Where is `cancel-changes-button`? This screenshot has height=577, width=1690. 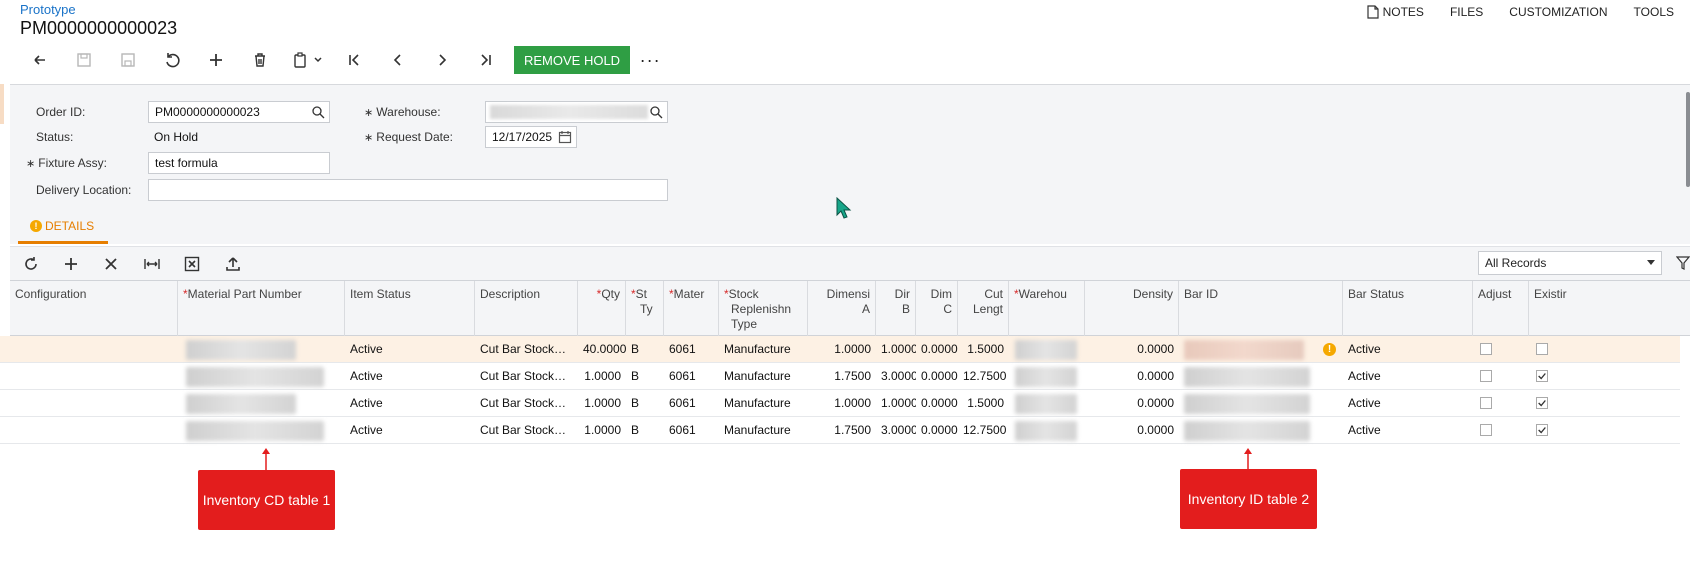 cancel-changes-button is located at coordinates (172, 60).